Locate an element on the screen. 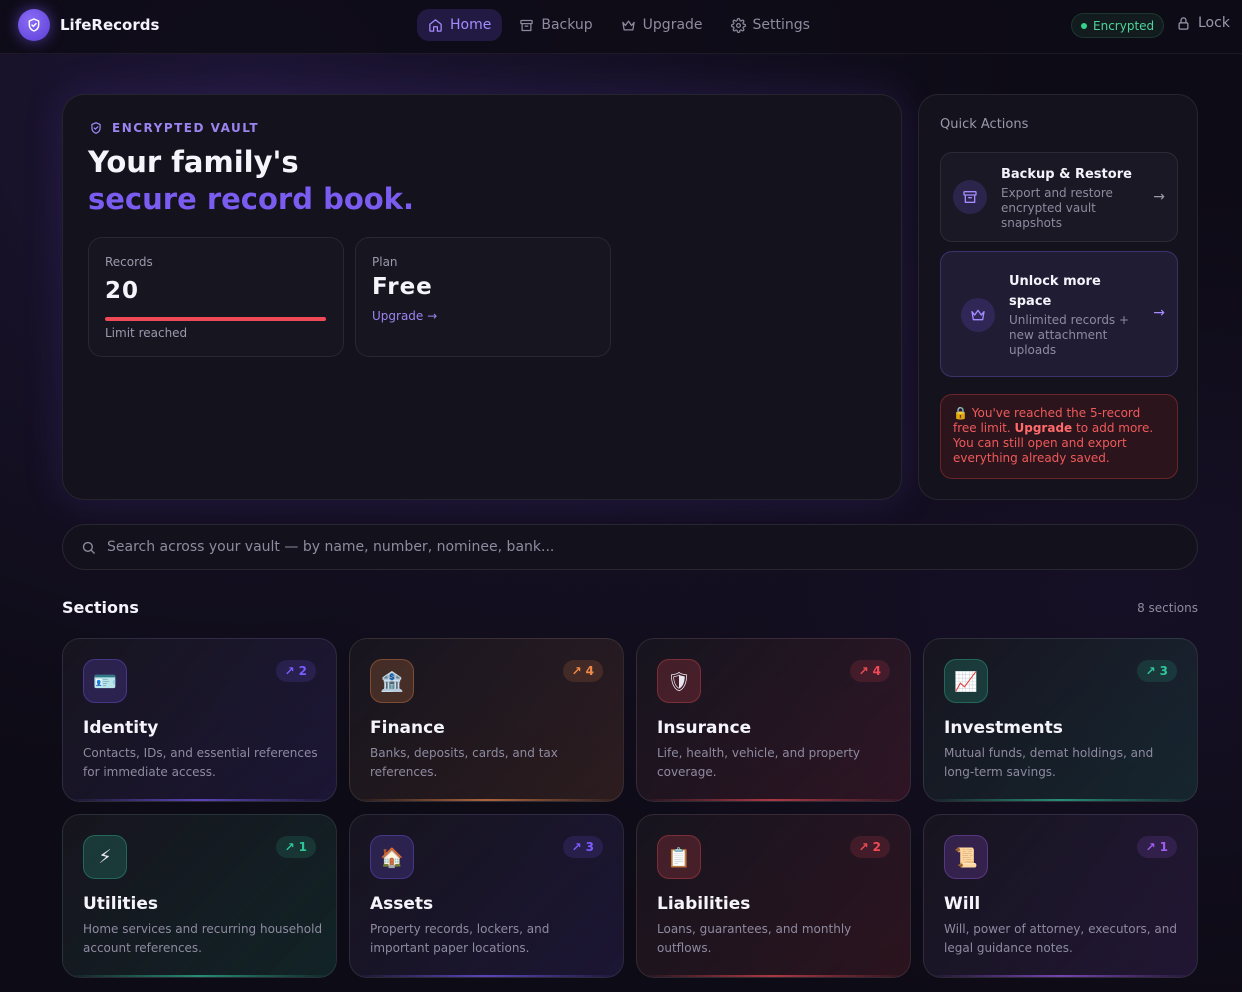 The height and width of the screenshot is (992, 1242). main-nav: Home Backup Upgrade Settings is located at coordinates (619, 25).